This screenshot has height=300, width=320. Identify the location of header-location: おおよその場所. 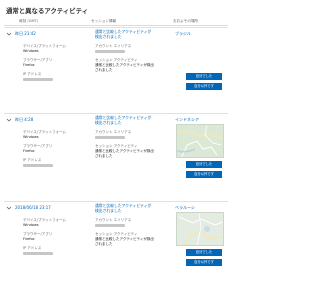
(186, 21).